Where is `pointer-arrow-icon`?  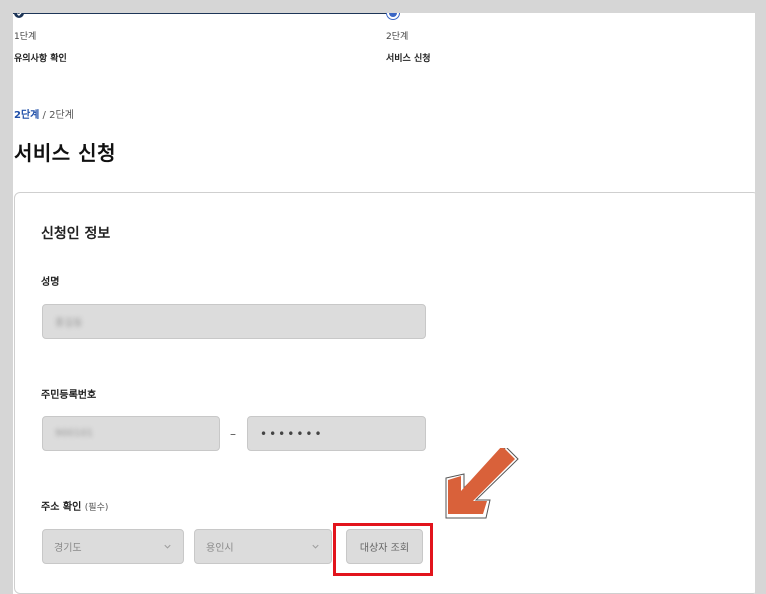
pointer-arrow-icon is located at coordinates (482, 483).